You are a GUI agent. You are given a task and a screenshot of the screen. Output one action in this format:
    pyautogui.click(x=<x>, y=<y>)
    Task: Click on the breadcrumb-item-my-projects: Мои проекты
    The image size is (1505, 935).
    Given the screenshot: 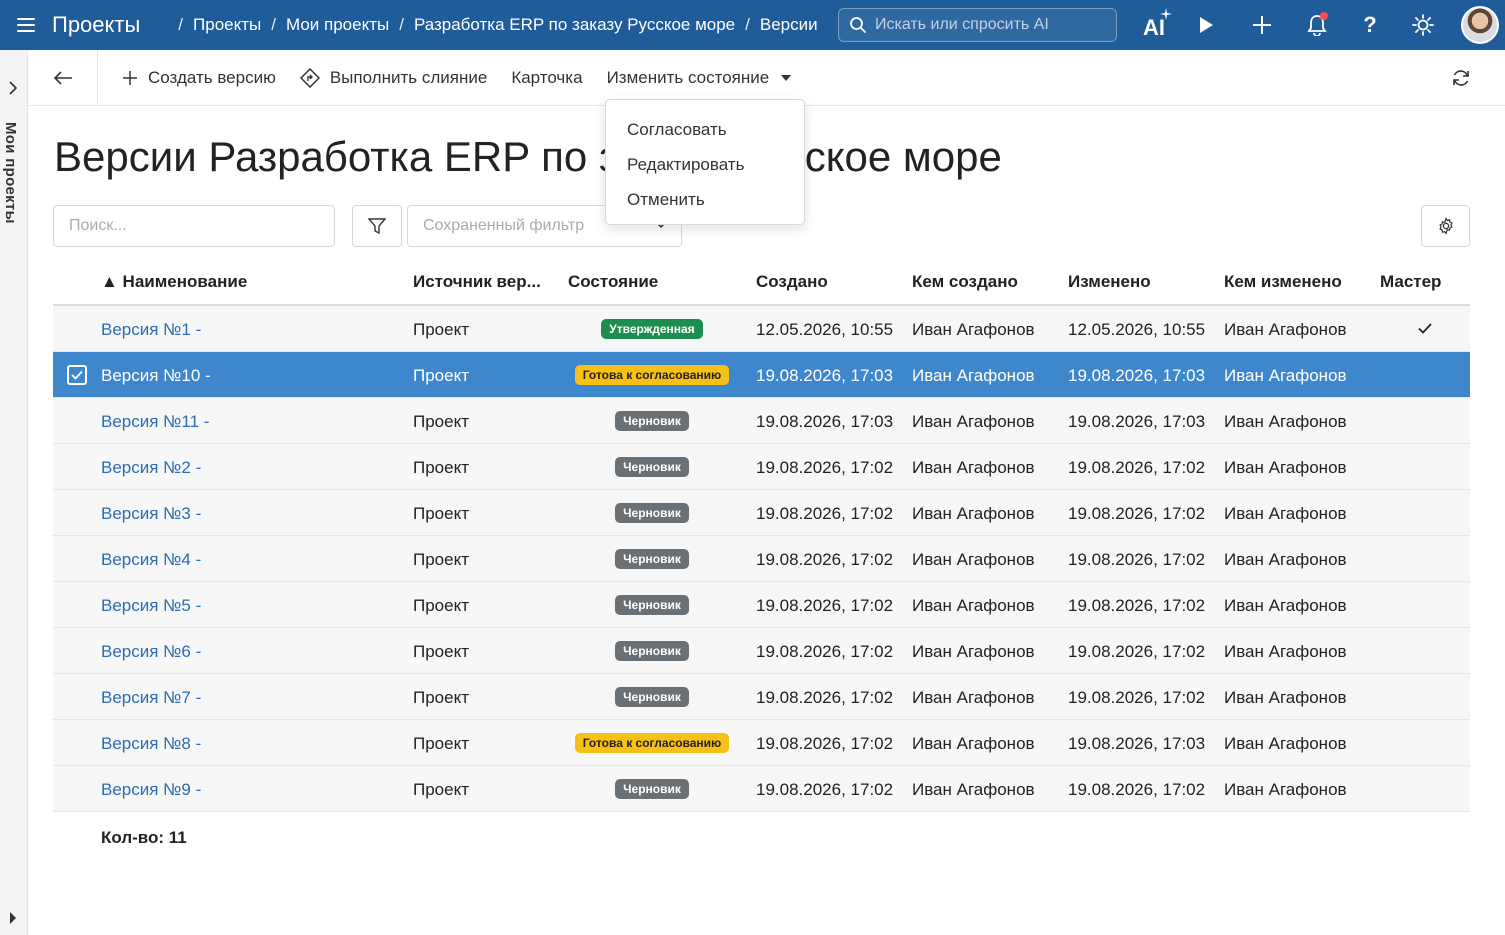 What is the action you would take?
    pyautogui.click(x=337, y=25)
    